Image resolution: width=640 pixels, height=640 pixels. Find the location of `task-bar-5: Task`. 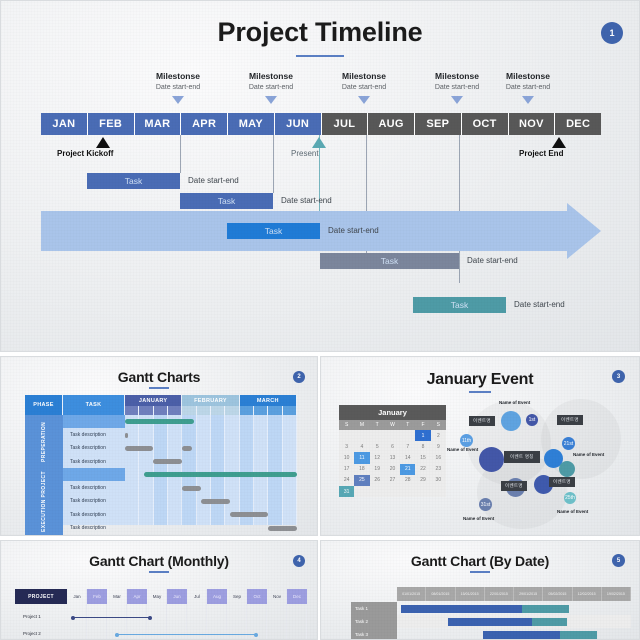

task-bar-5: Task is located at coordinates (459, 305).